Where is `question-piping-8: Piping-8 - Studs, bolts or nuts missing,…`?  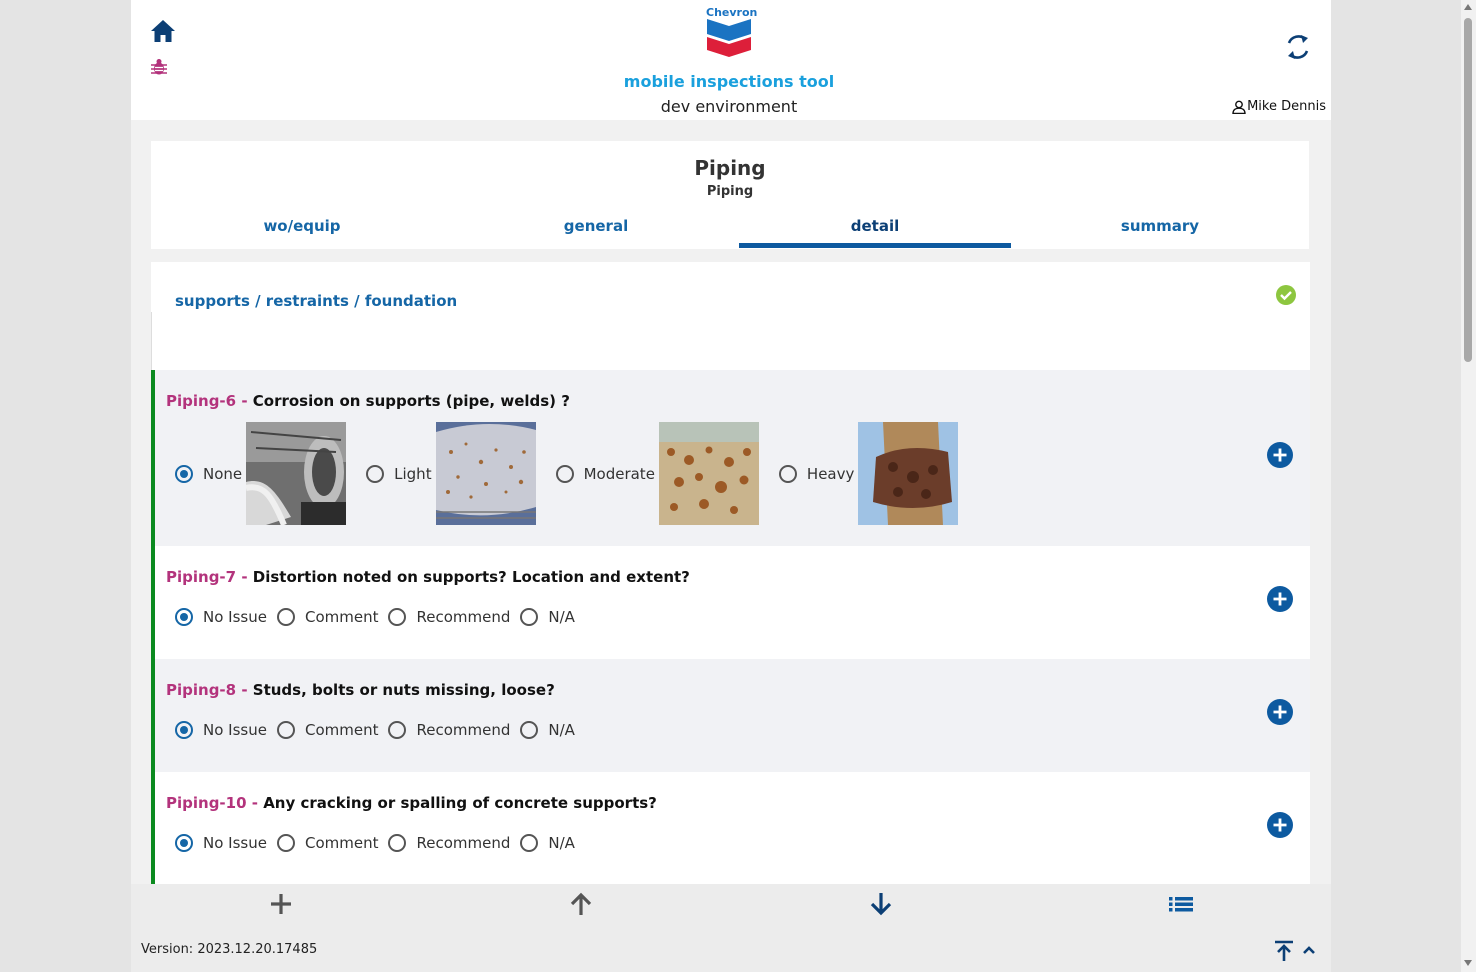
question-piping-8: Piping-8 - Studs, bolts or nuts missing,… is located at coordinates (732, 715).